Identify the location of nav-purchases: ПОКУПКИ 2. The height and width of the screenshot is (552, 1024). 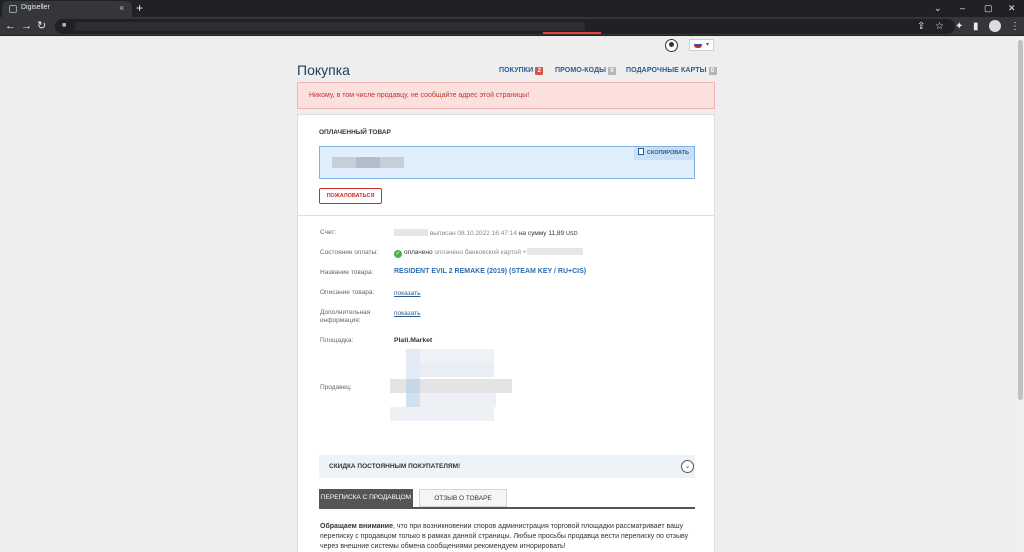
(521, 71).